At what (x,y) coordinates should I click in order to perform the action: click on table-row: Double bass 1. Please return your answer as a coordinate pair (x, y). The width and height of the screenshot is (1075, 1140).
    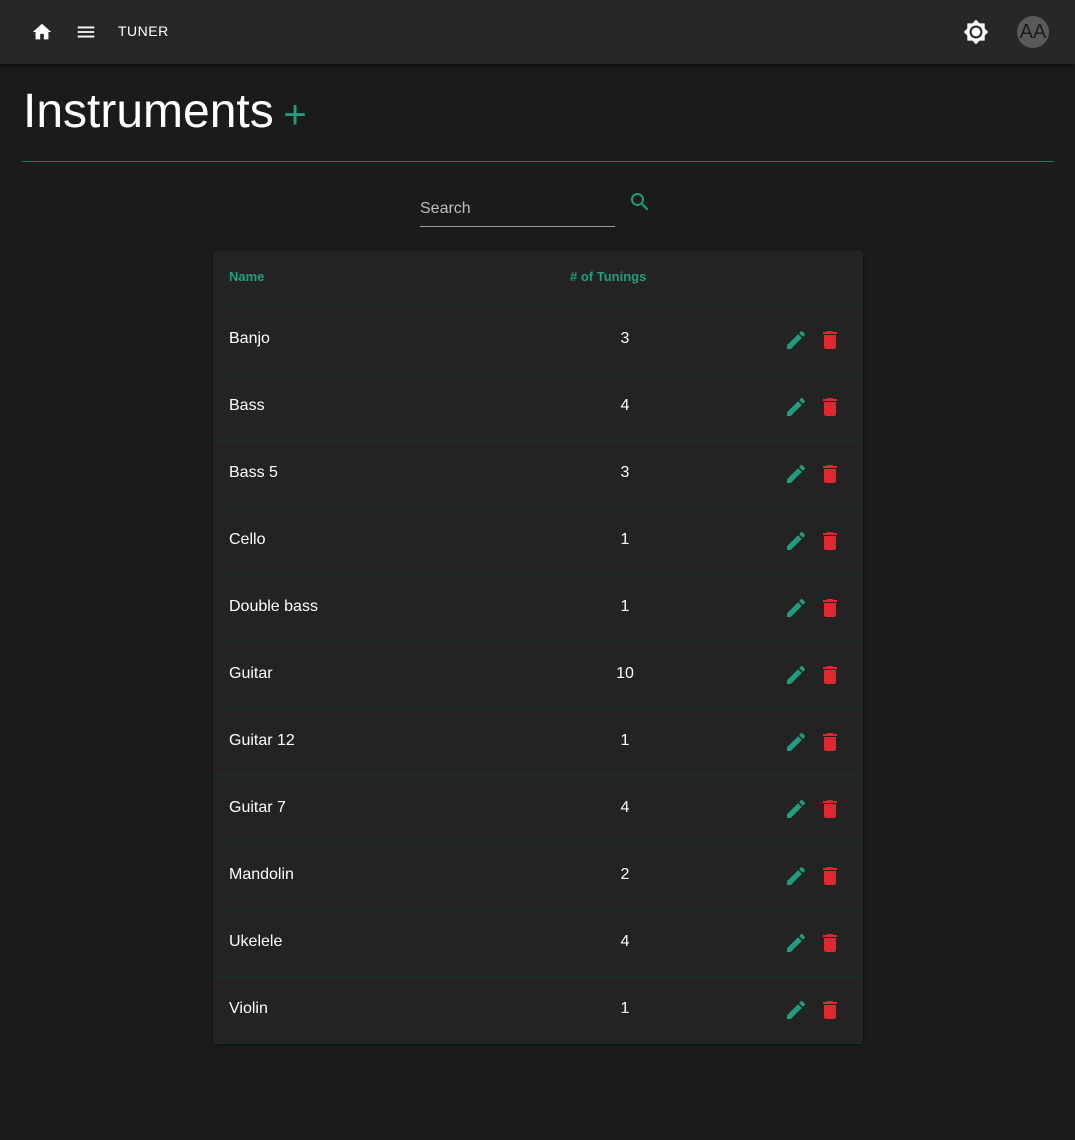
    Looking at the image, I should click on (538, 608).